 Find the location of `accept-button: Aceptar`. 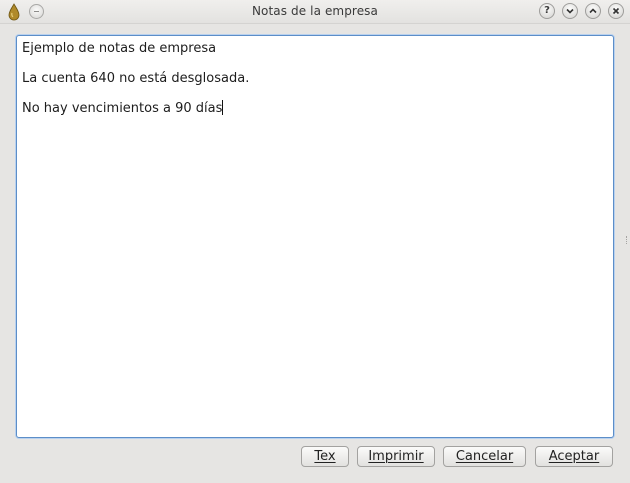

accept-button: Aceptar is located at coordinates (574, 456).